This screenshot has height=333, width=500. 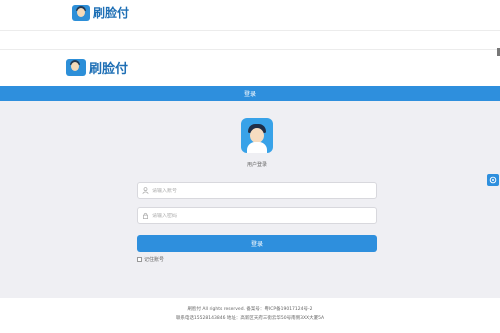 What do you see at coordinates (154, 260) in the screenshot?
I see `remember-label: 记住账号` at bounding box center [154, 260].